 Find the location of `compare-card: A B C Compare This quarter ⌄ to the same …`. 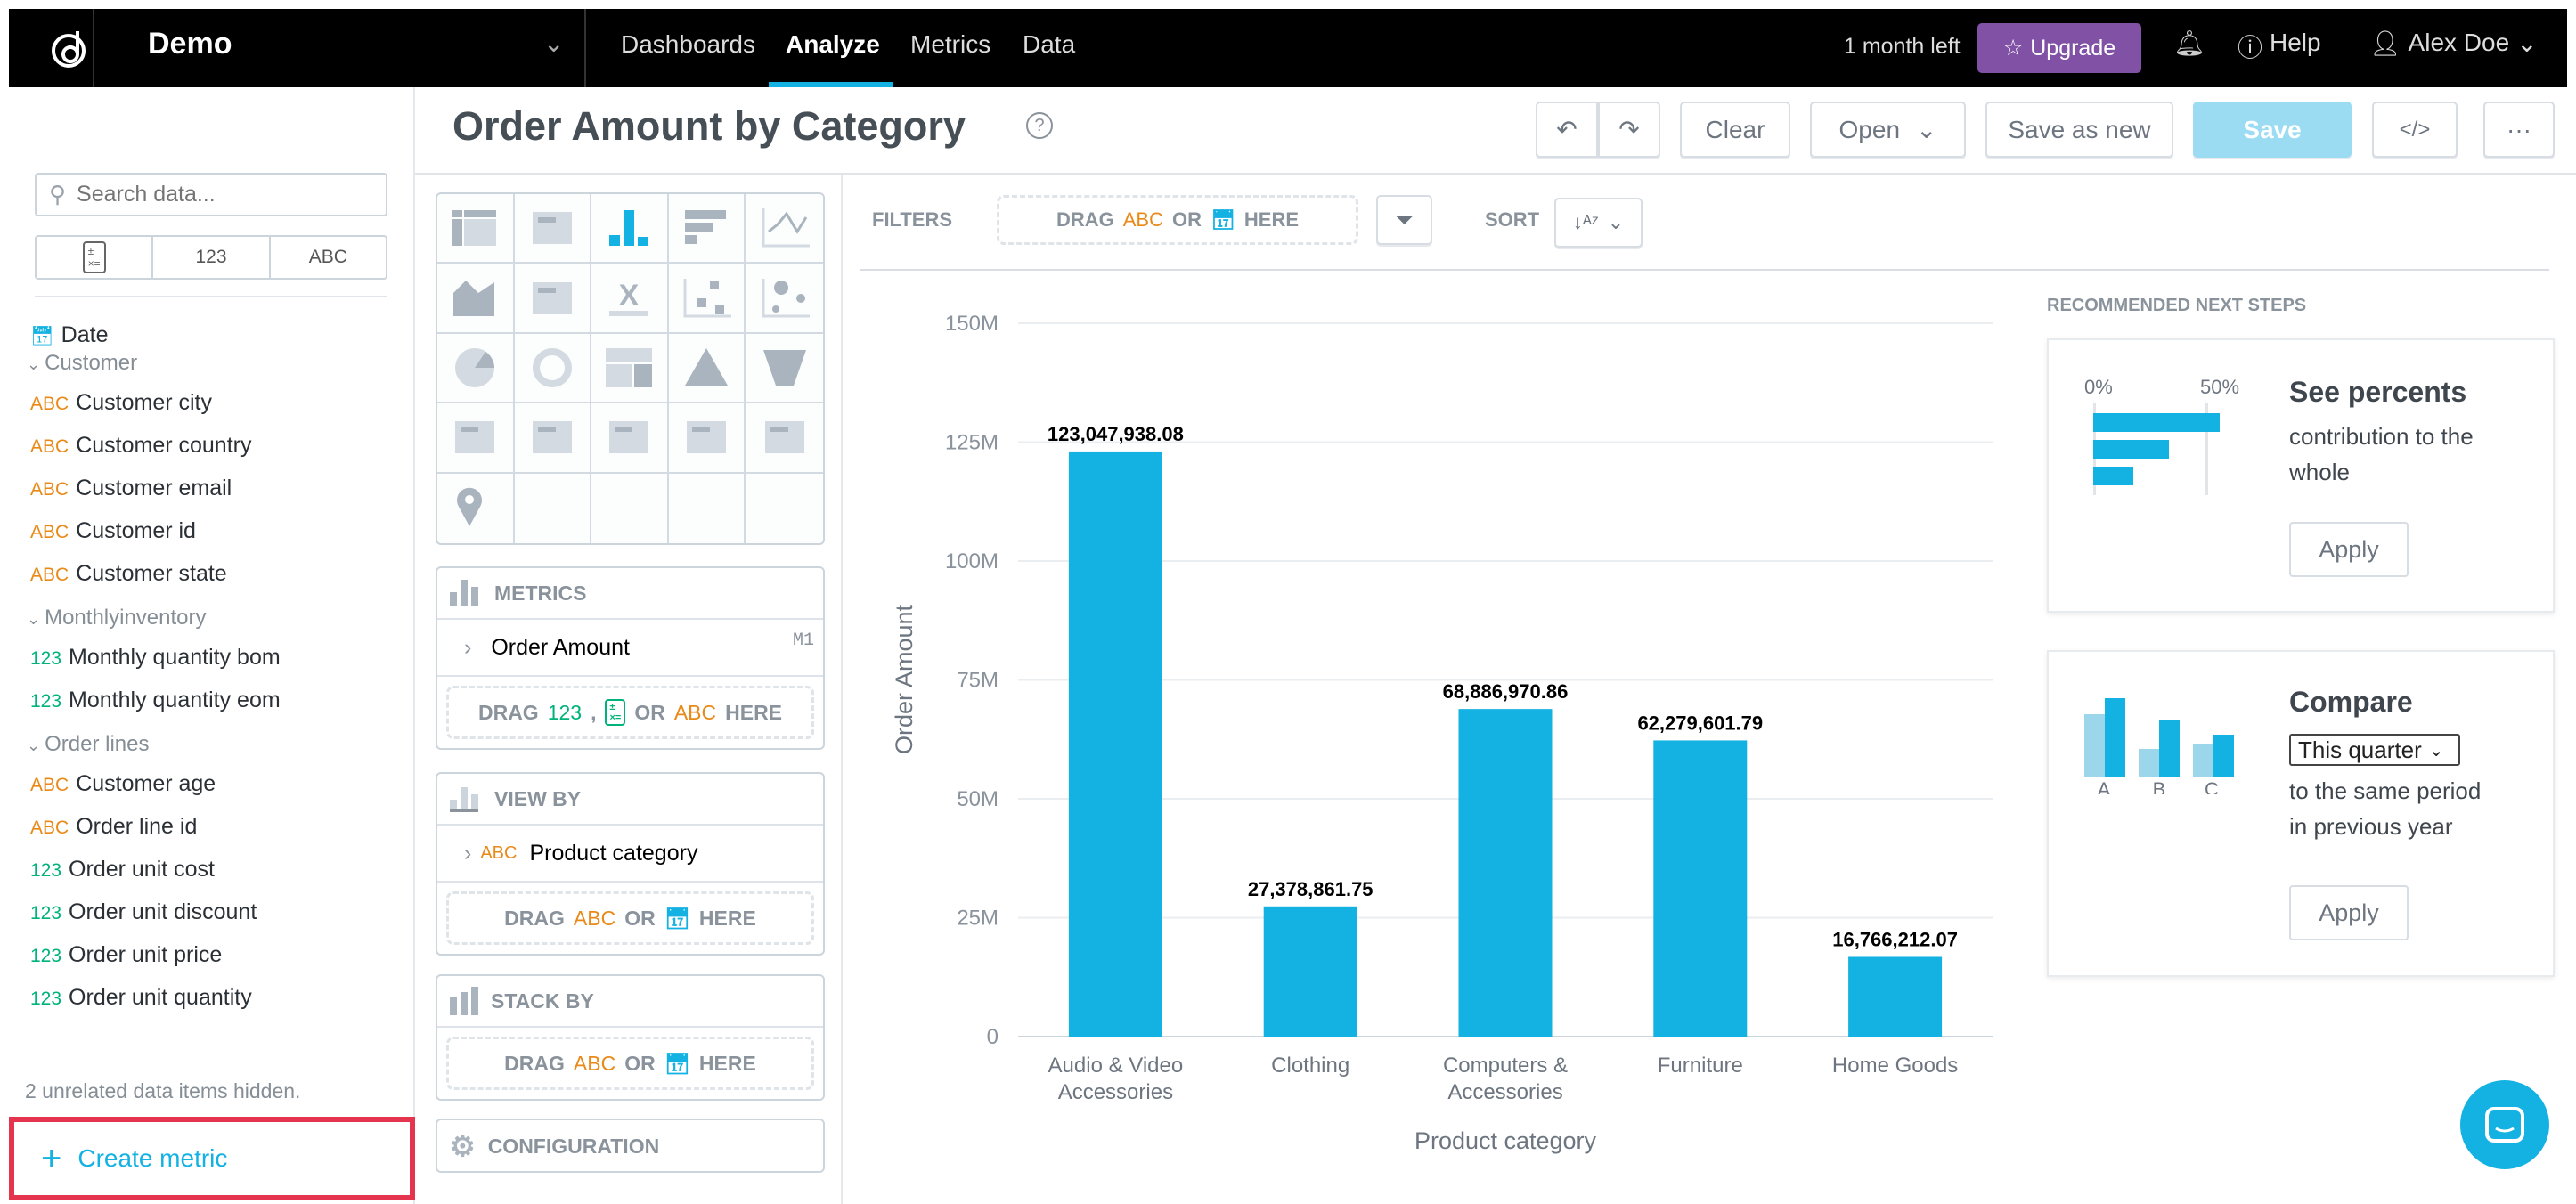

compare-card: A B C Compare This quarter ⌄ to the same … is located at coordinates (2301, 813).